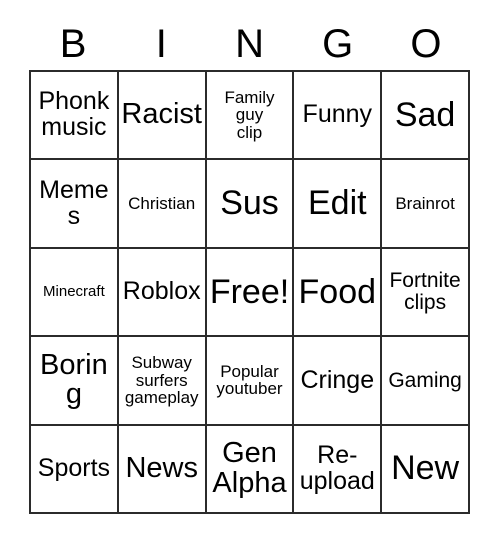 The height and width of the screenshot is (544, 500). Describe the element at coordinates (426, 44) in the screenshot. I see `header-letter-o: O` at that location.